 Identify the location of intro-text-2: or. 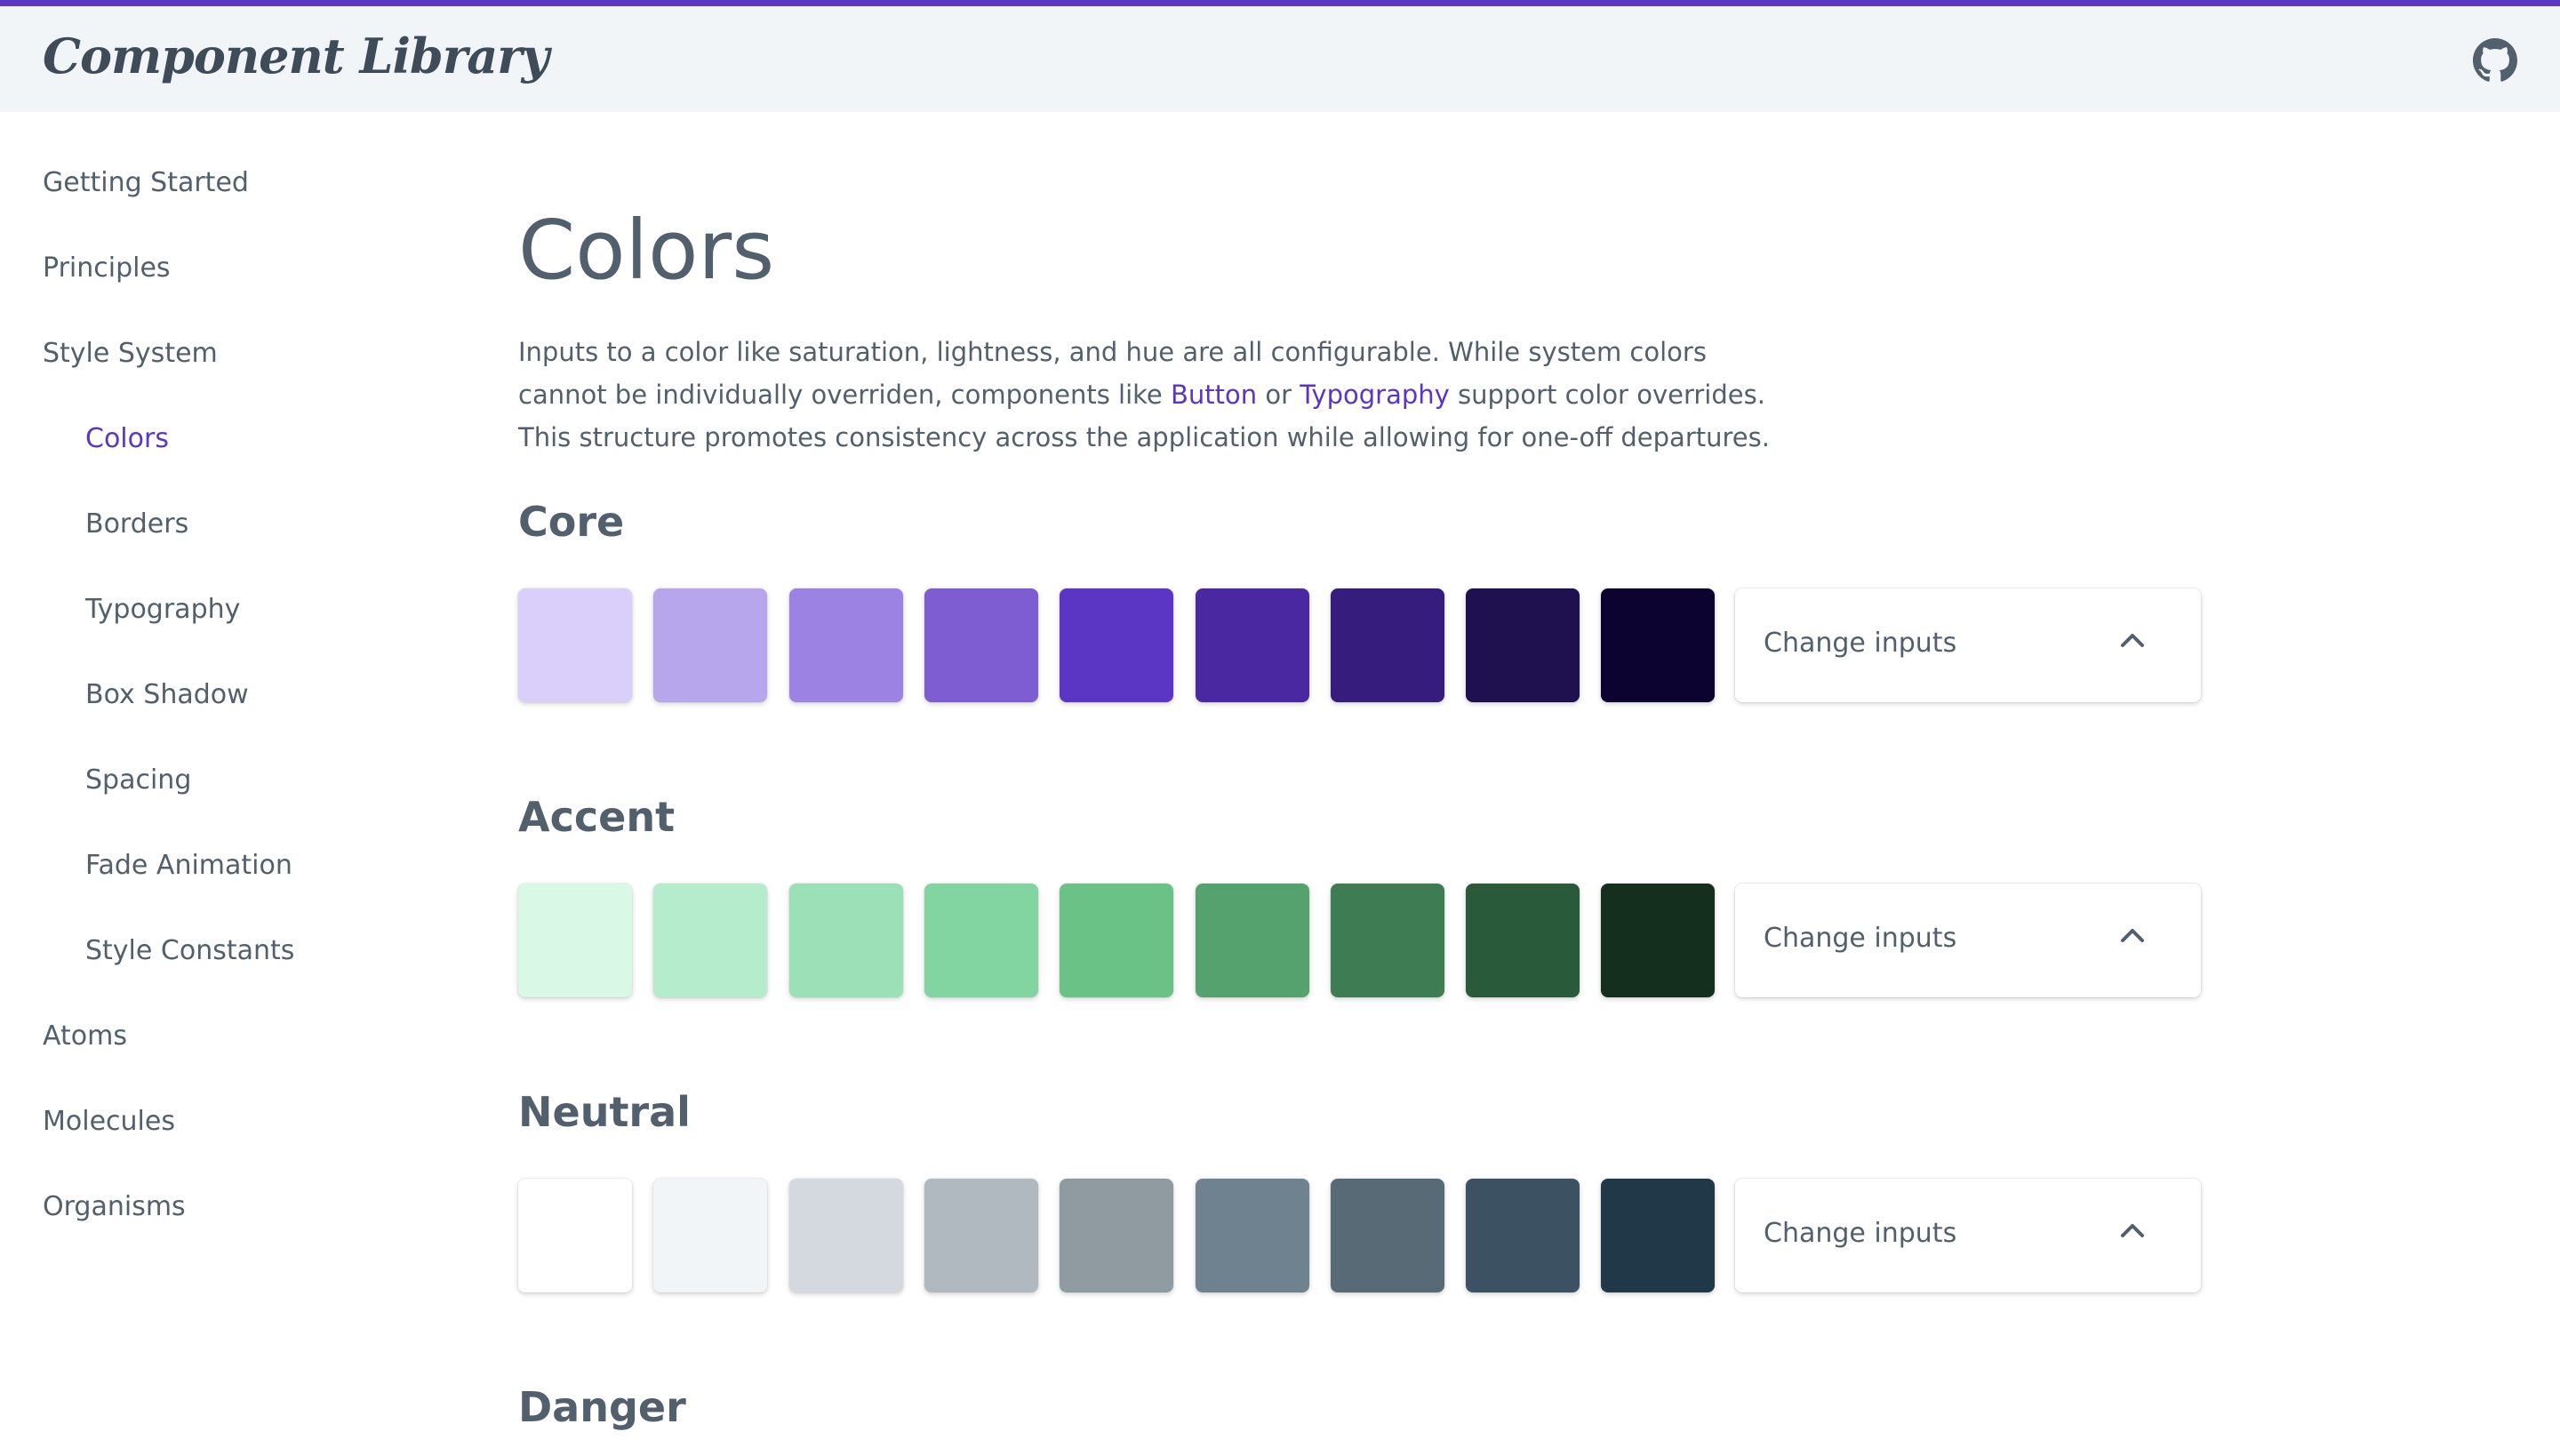
(1278, 395).